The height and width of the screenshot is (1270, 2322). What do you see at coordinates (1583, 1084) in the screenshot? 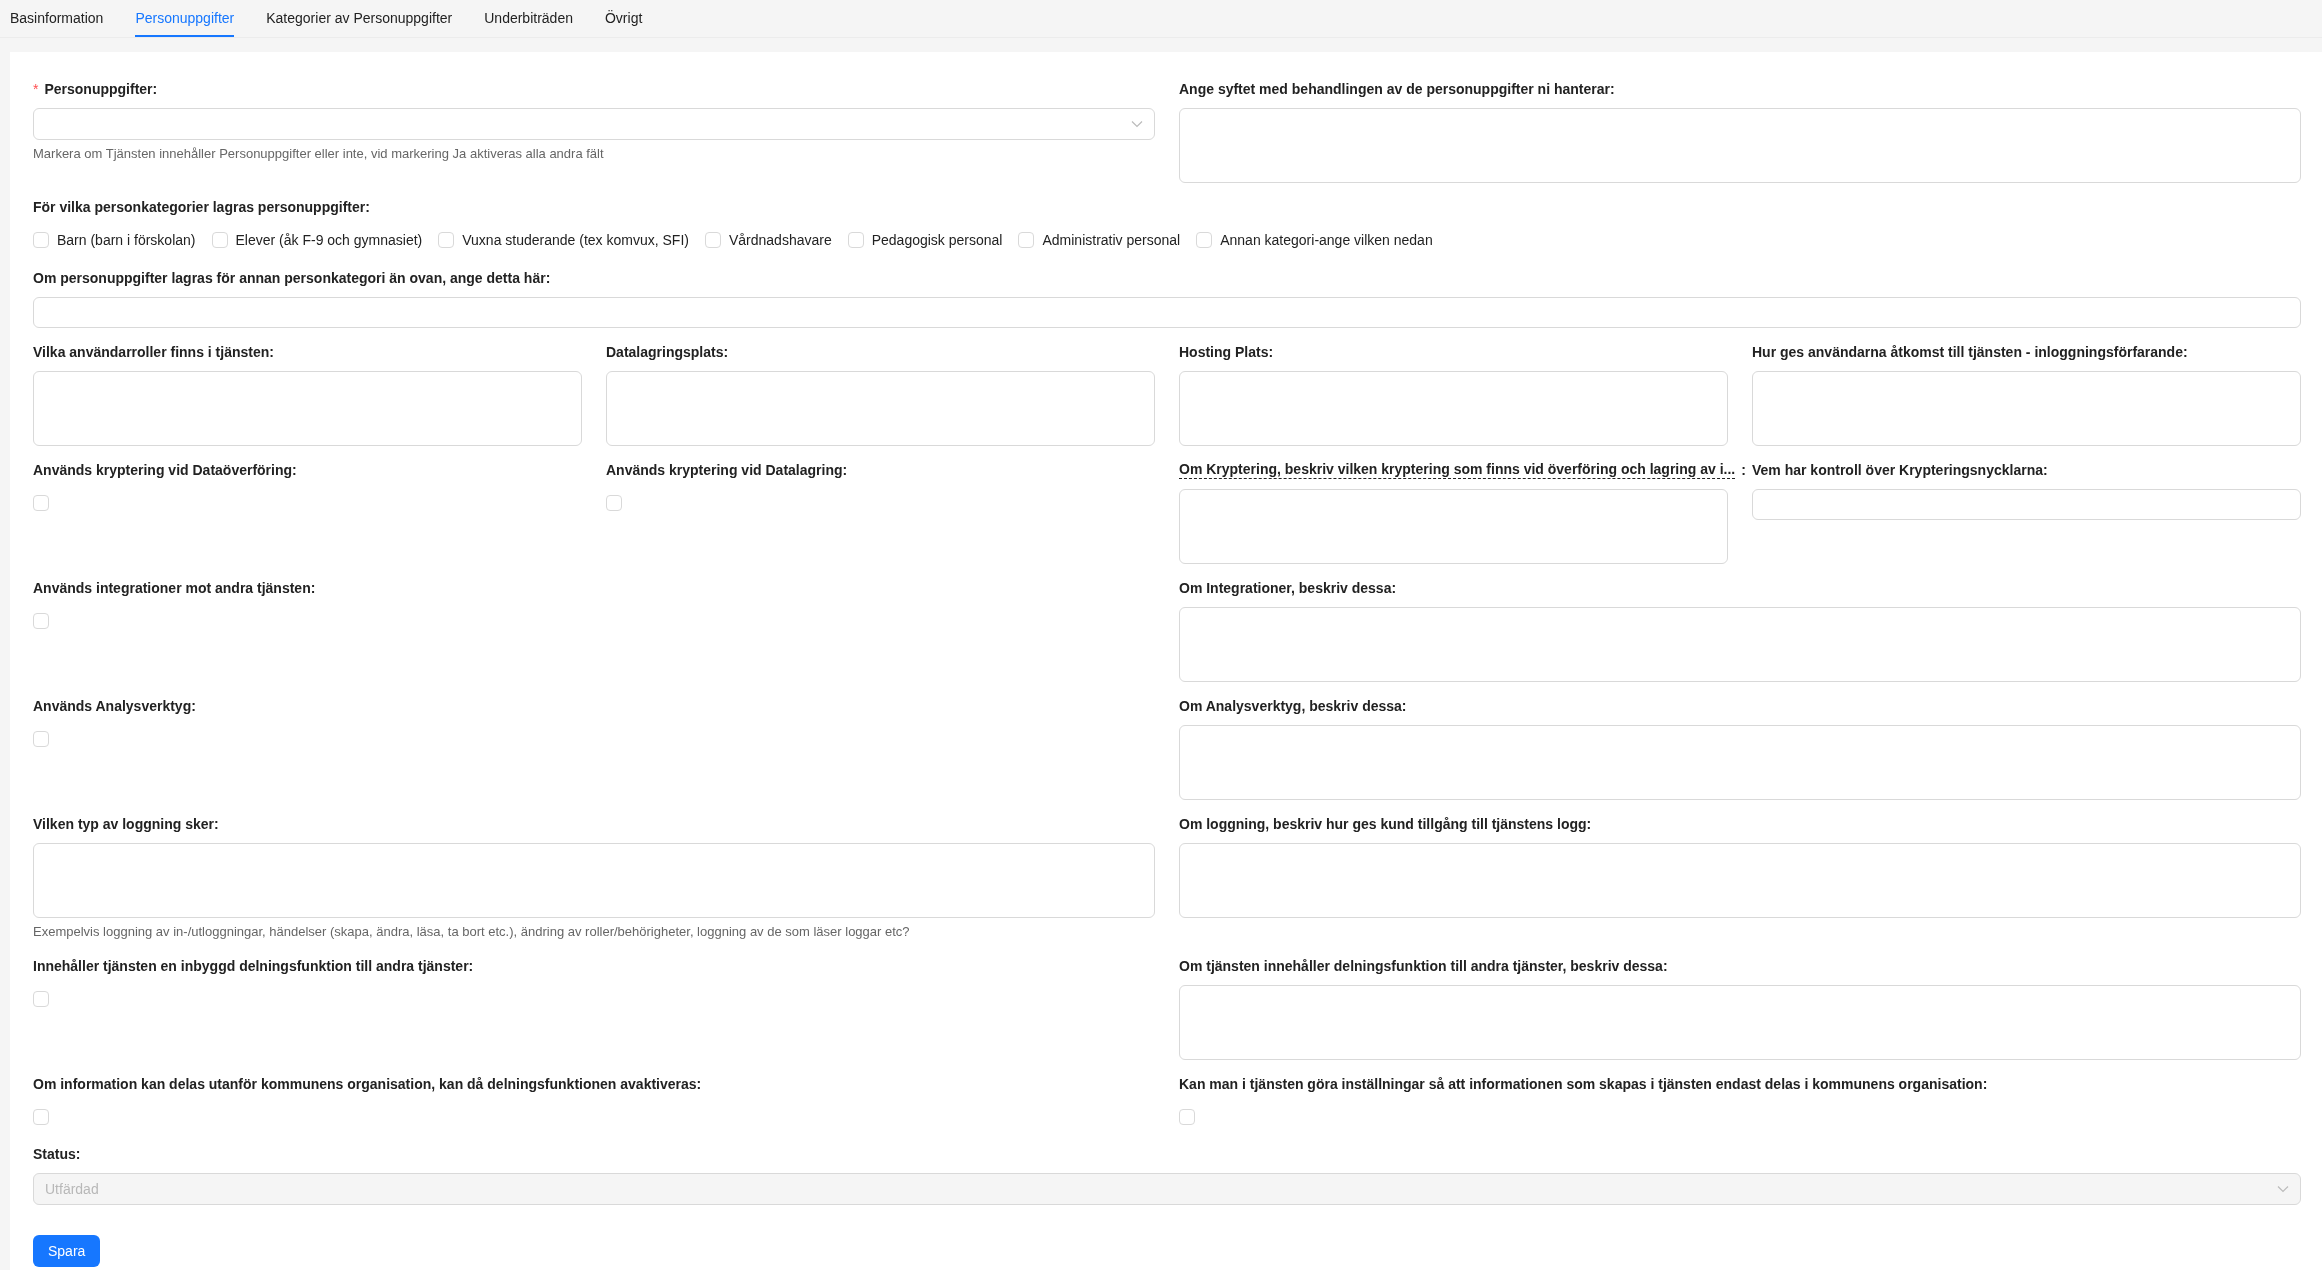
I see `field-label: Kan man i tjänsten göra inställningar så att informationen som skapas i tjänsten endast delas i kommunens organisation:` at bounding box center [1583, 1084].